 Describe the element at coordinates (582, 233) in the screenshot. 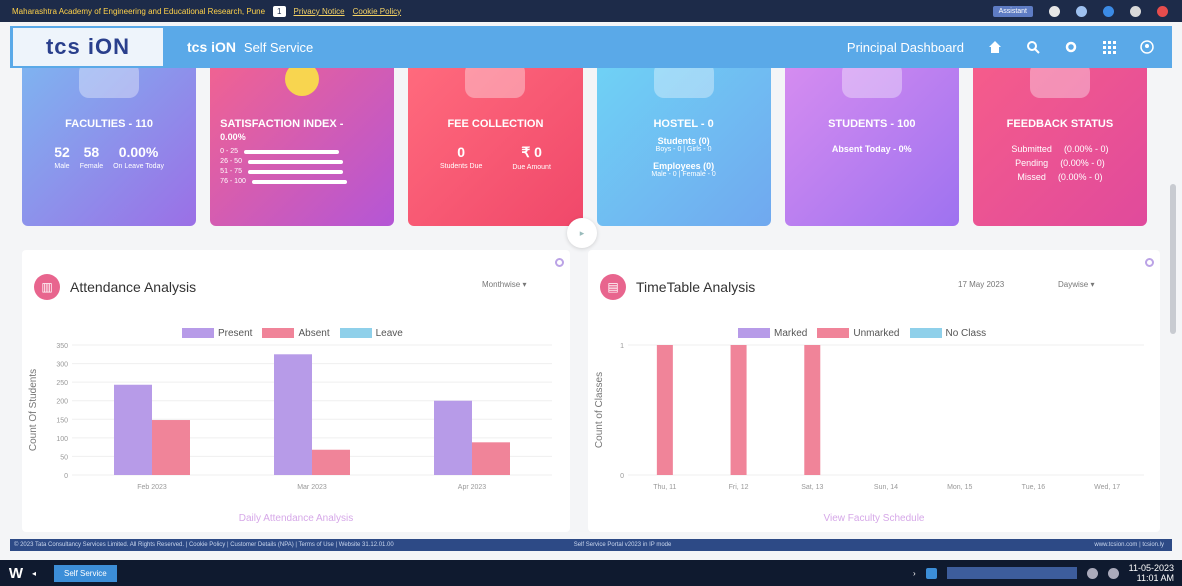

I see `collapse-toggle-button: ▸` at that location.